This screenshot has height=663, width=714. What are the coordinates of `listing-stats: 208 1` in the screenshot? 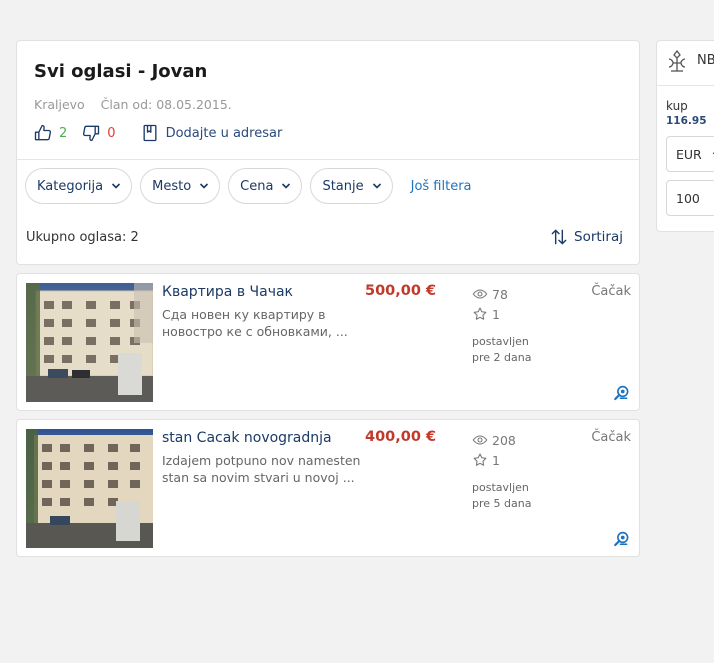 It's located at (494, 450).